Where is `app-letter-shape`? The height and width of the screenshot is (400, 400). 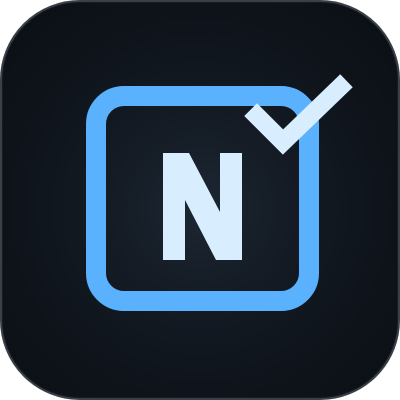 app-letter-shape is located at coordinates (202, 206).